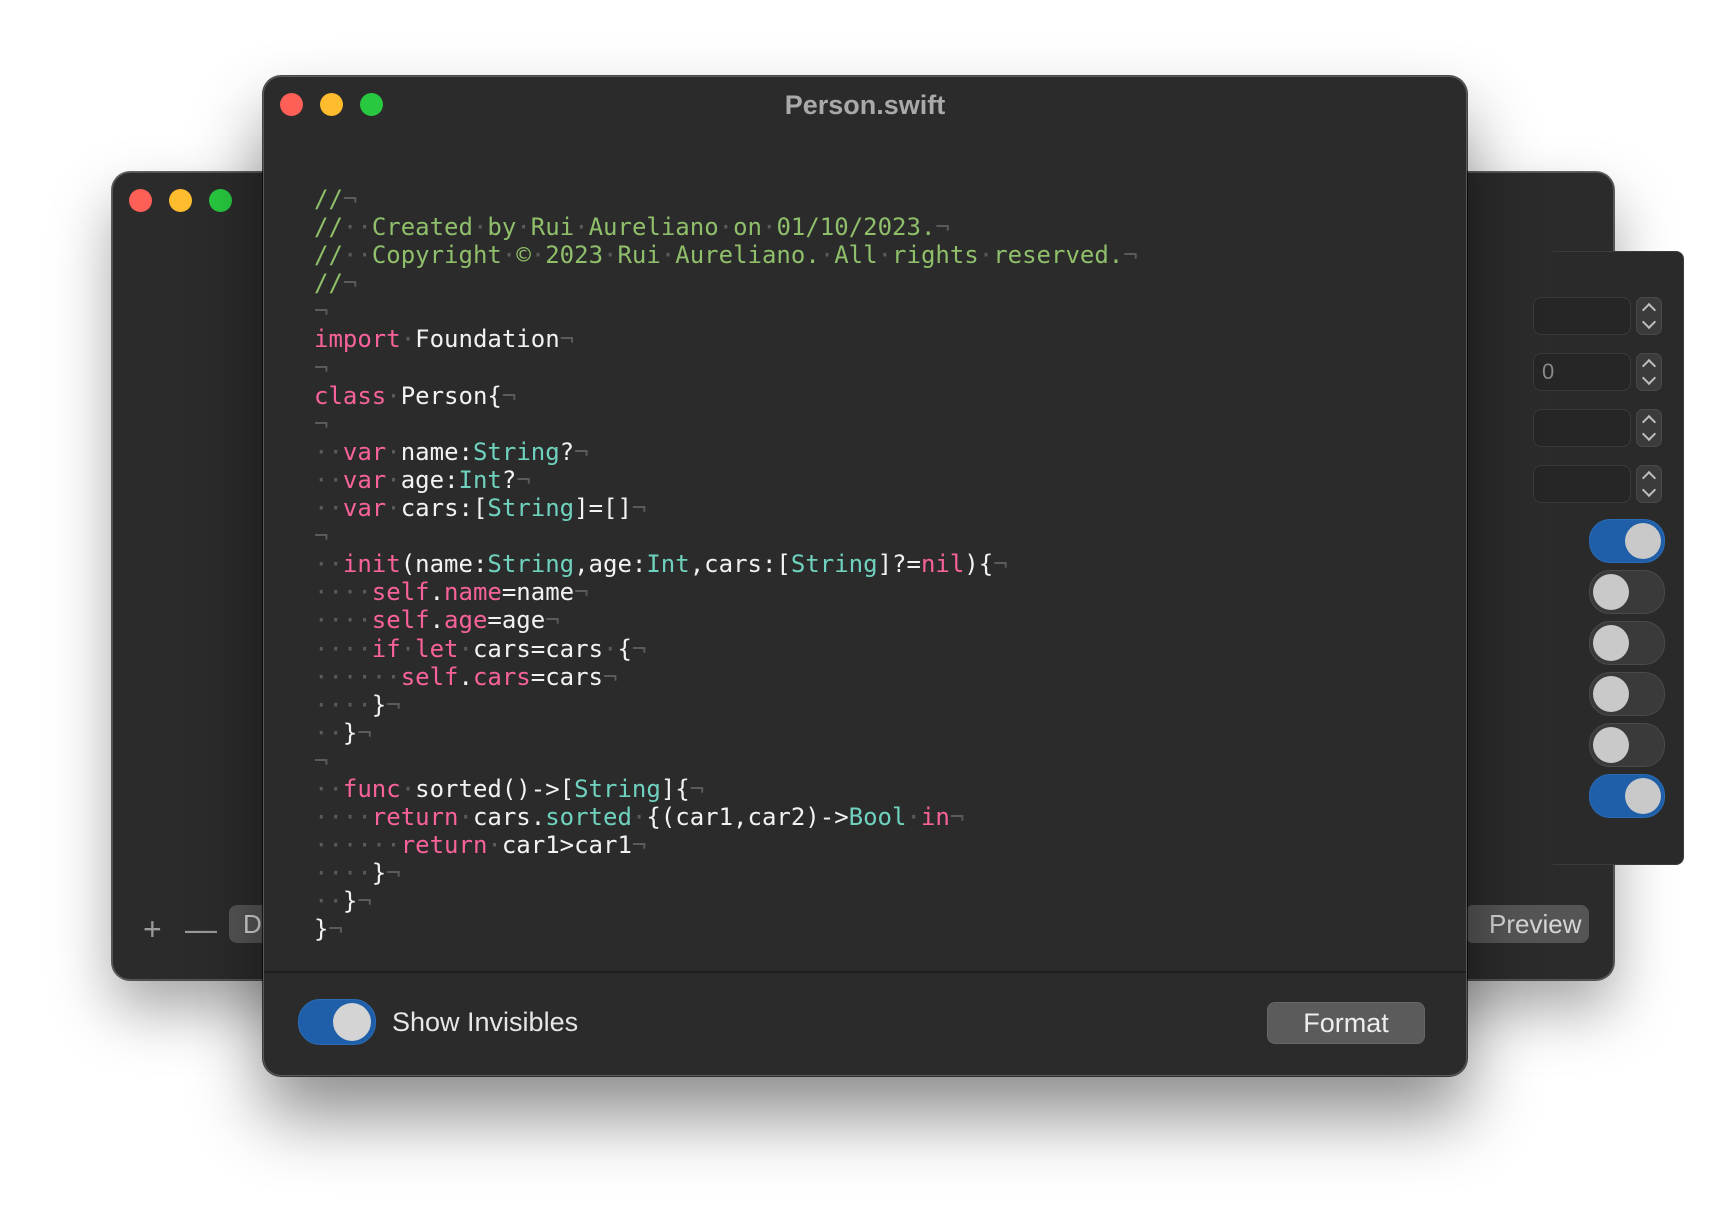 Image resolution: width=1724 pixels, height=1220 pixels. Describe the element at coordinates (140, 200) in the screenshot. I see `close-window-button` at that location.